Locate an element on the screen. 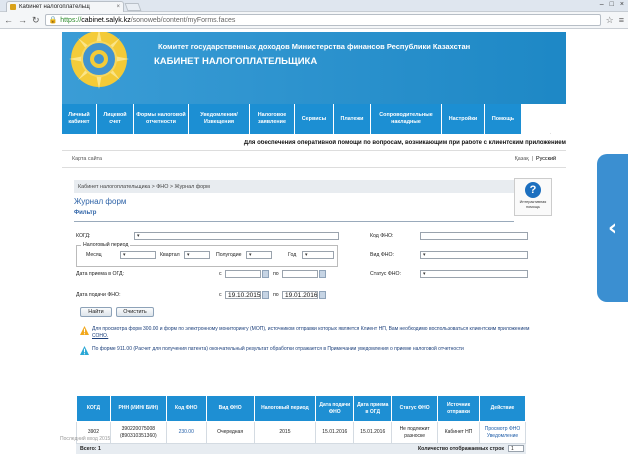 The height and width of the screenshot is (454, 628). browser-tab: Кабинет налогоплательщ × is located at coordinates (65, 6).